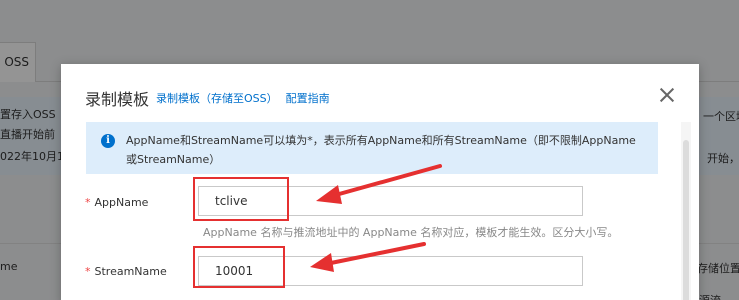  What do you see at coordinates (108, 141) in the screenshot?
I see `info-icon: i` at bounding box center [108, 141].